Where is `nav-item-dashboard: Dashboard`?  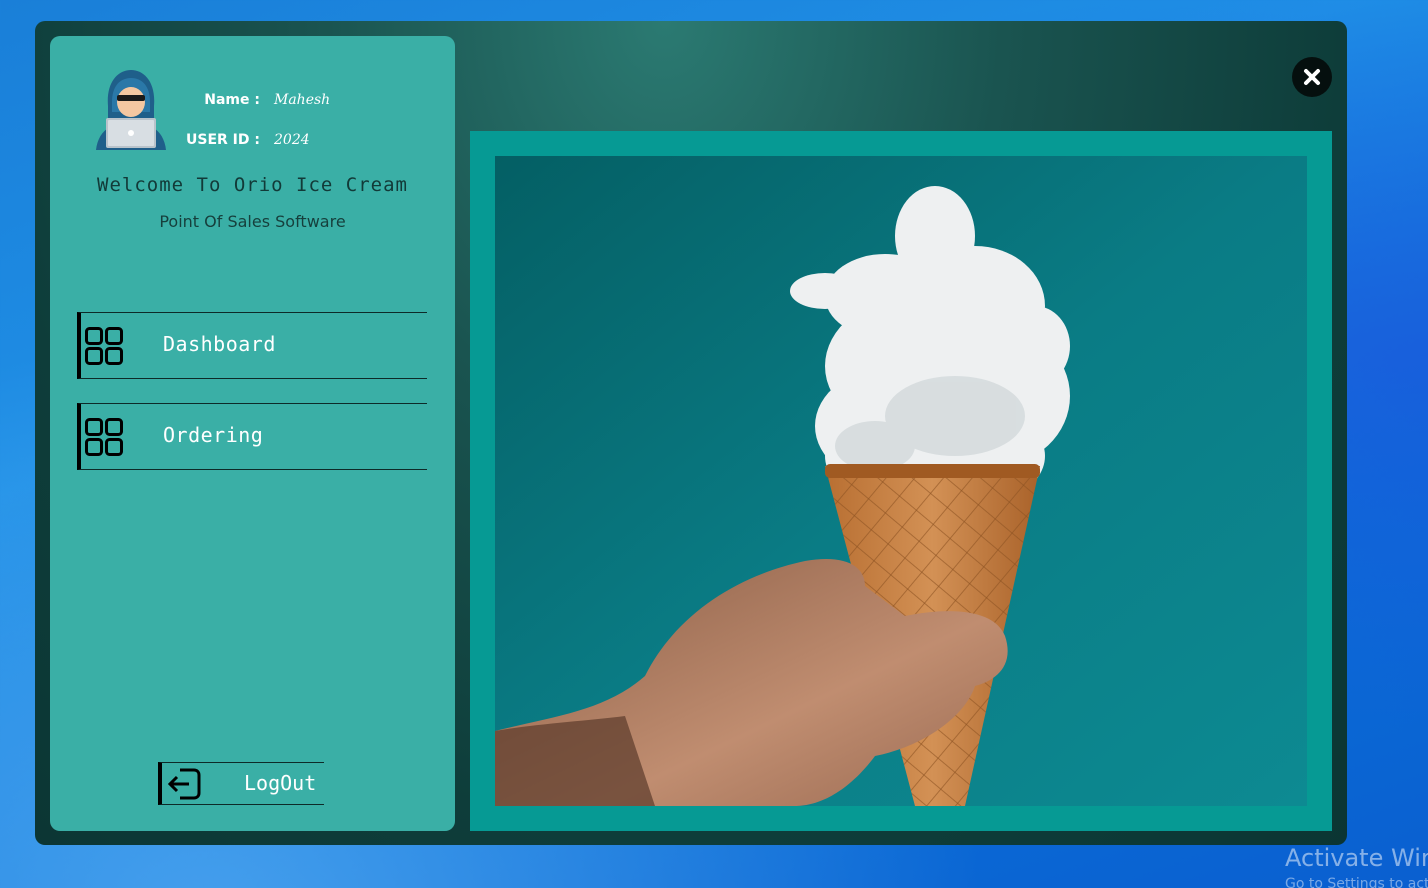
nav-item-dashboard: Dashboard is located at coordinates (252, 345).